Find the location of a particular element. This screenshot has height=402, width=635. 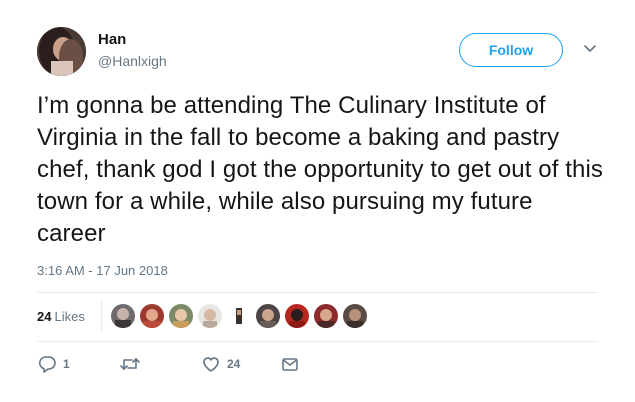

chevron-down-icon is located at coordinates (590, 49).